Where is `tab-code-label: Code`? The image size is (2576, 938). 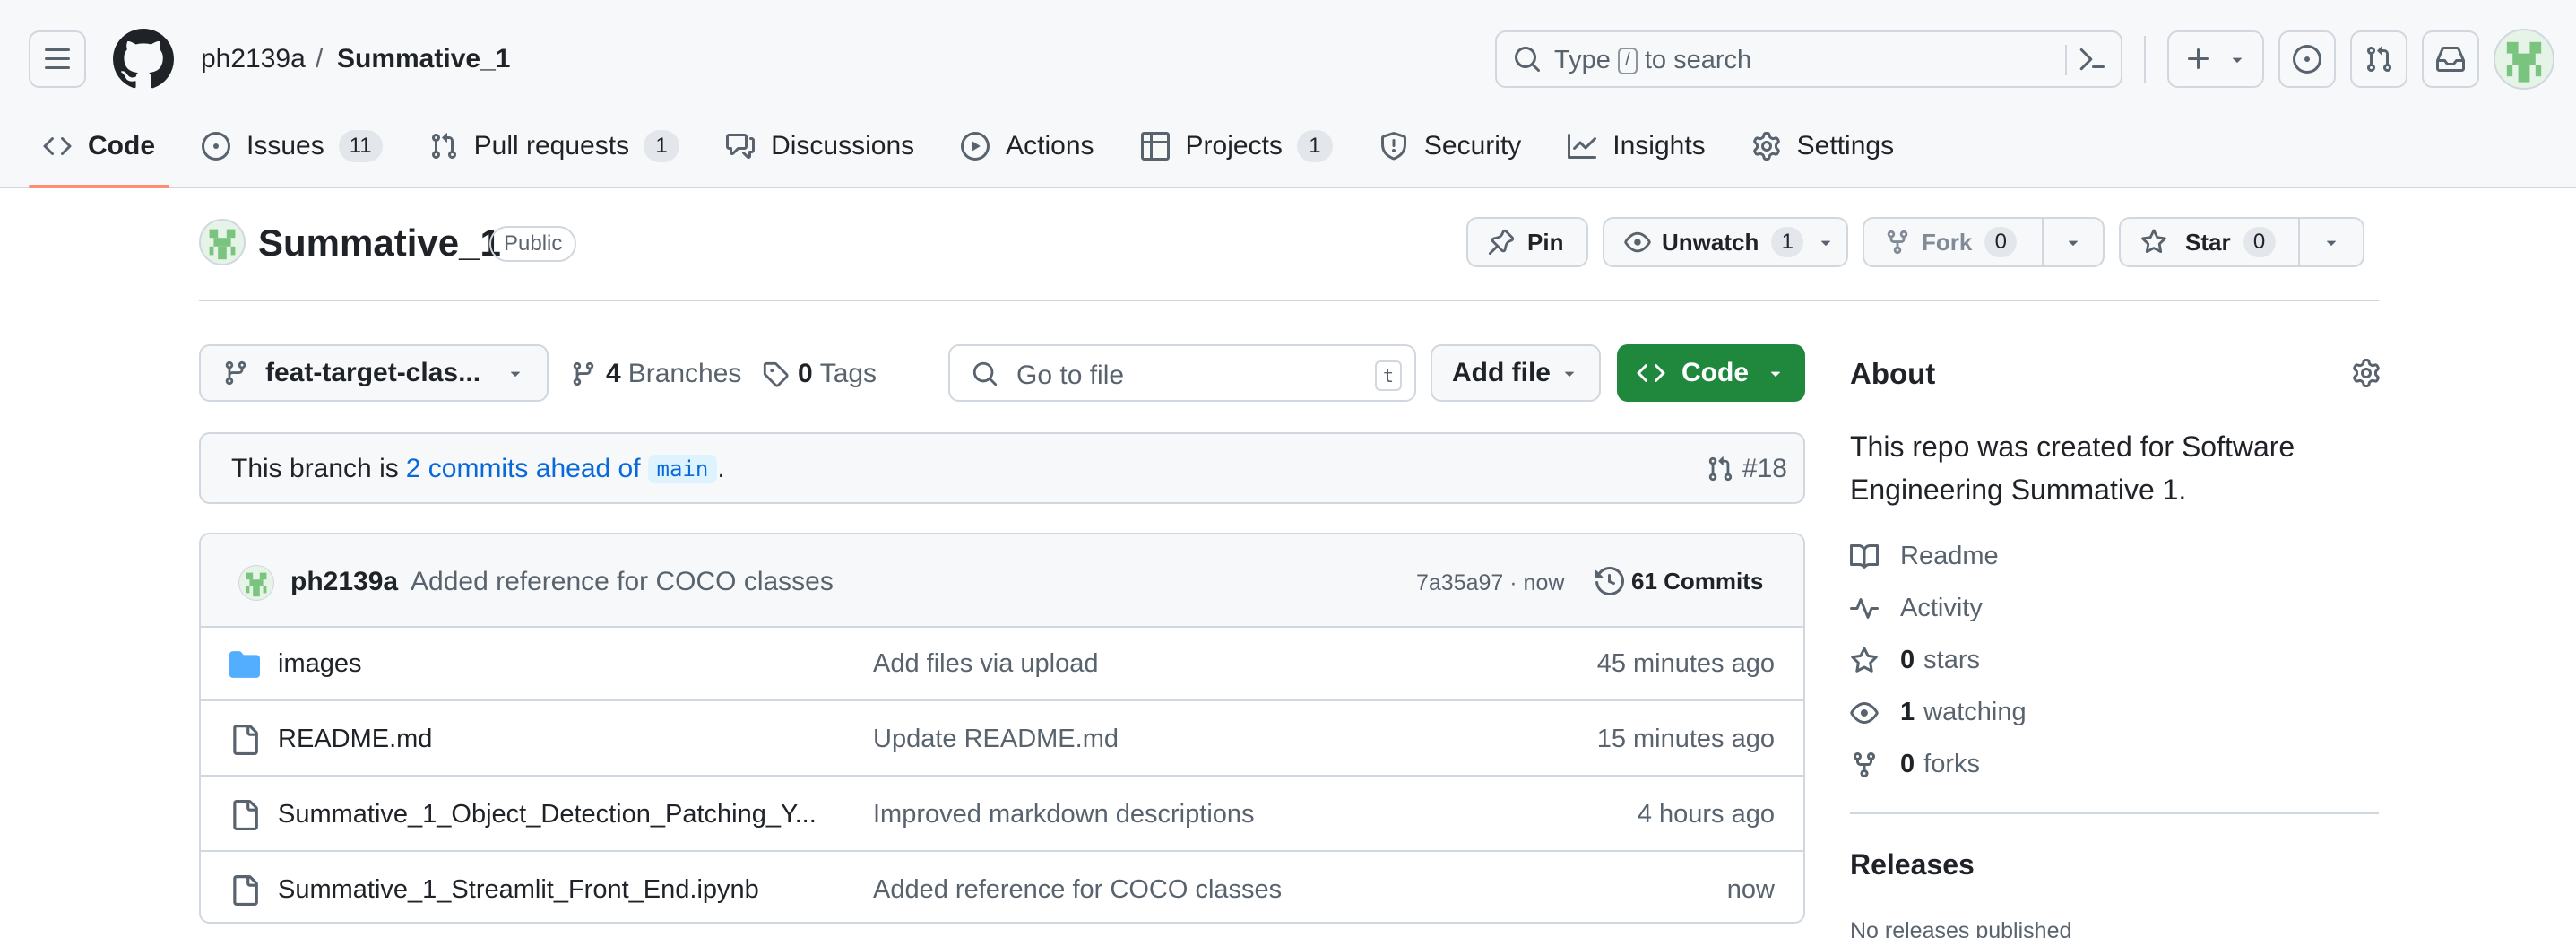
tab-code-label: Code is located at coordinates (121, 146).